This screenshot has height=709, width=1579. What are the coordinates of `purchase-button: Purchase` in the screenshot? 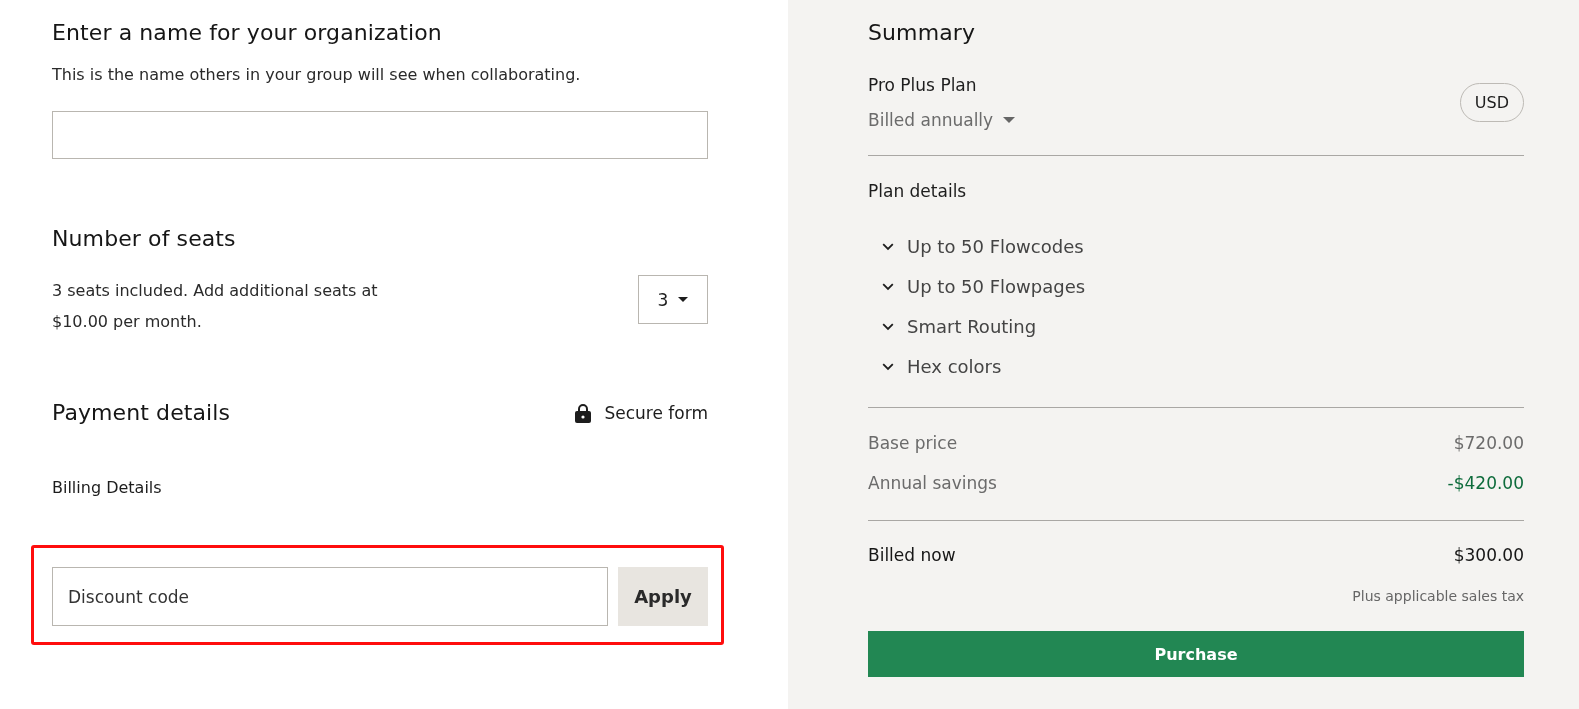 It's located at (1196, 654).